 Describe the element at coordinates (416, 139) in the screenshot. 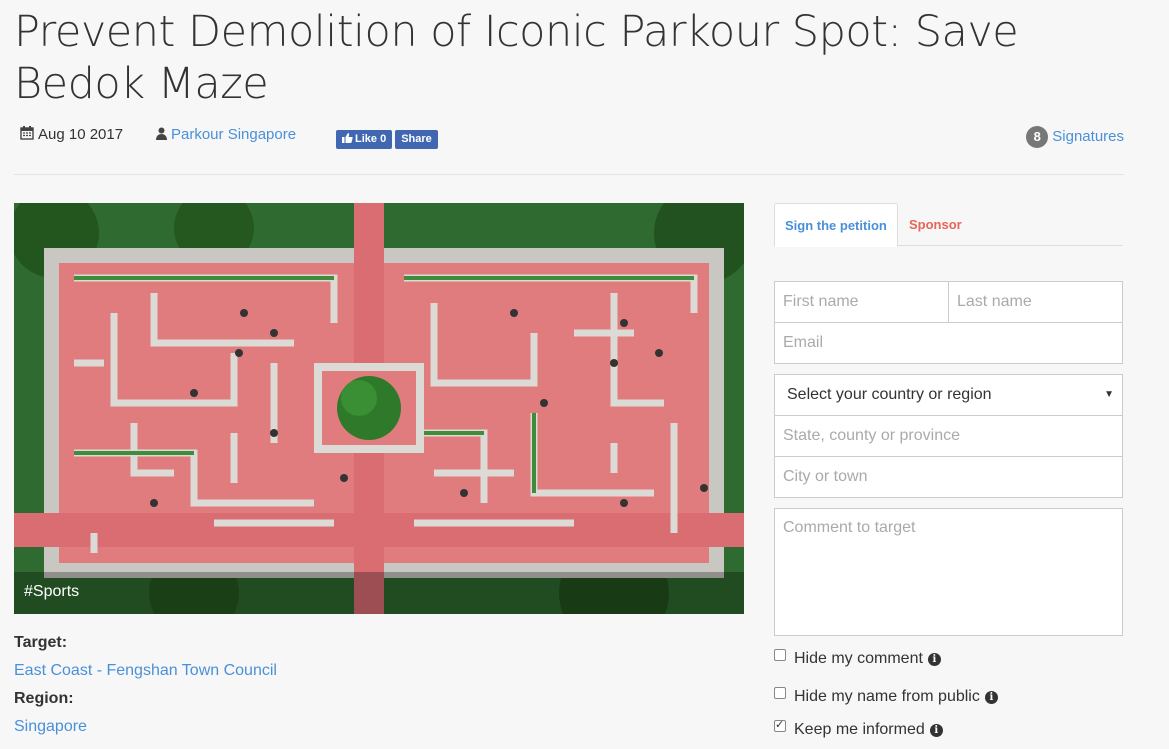

I see `facebook-share-button: Share` at that location.